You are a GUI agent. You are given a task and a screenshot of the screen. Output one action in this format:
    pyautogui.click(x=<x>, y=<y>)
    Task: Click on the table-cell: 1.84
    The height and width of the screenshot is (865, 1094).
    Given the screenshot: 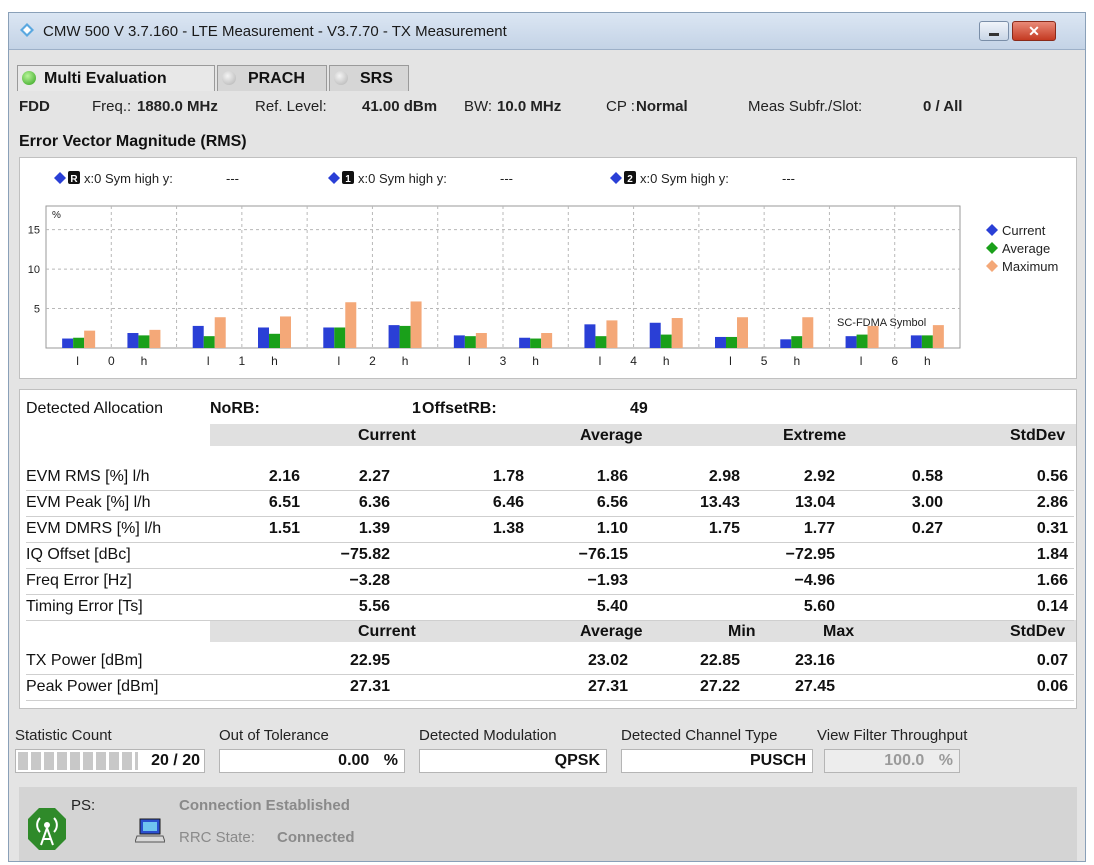 What is the action you would take?
    pyautogui.click(x=1052, y=554)
    